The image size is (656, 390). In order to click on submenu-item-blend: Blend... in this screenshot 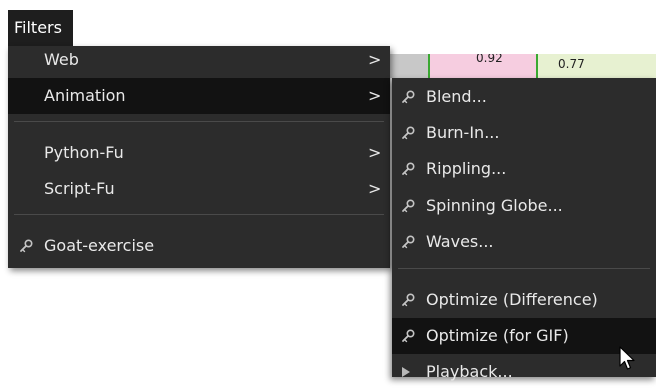, I will do `click(524, 97)`.